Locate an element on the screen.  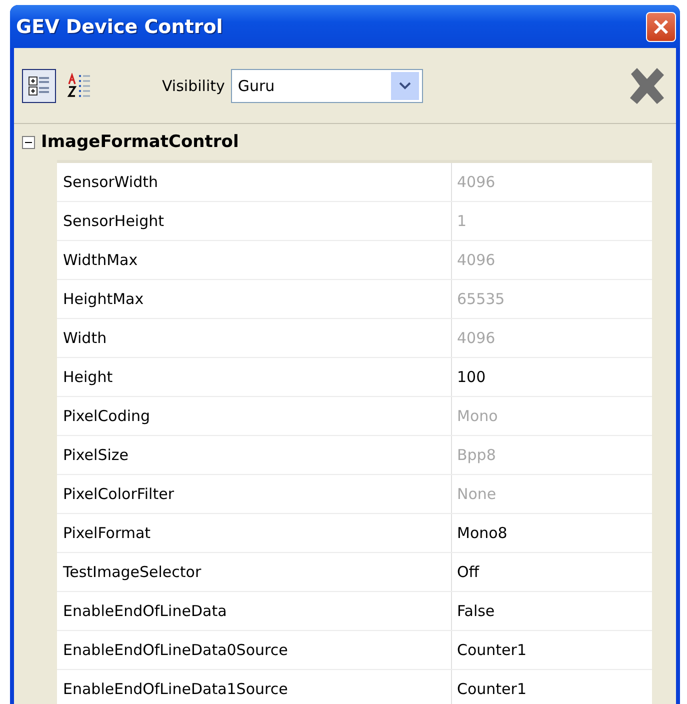
collapse-toggle-icon is located at coordinates (28, 142).